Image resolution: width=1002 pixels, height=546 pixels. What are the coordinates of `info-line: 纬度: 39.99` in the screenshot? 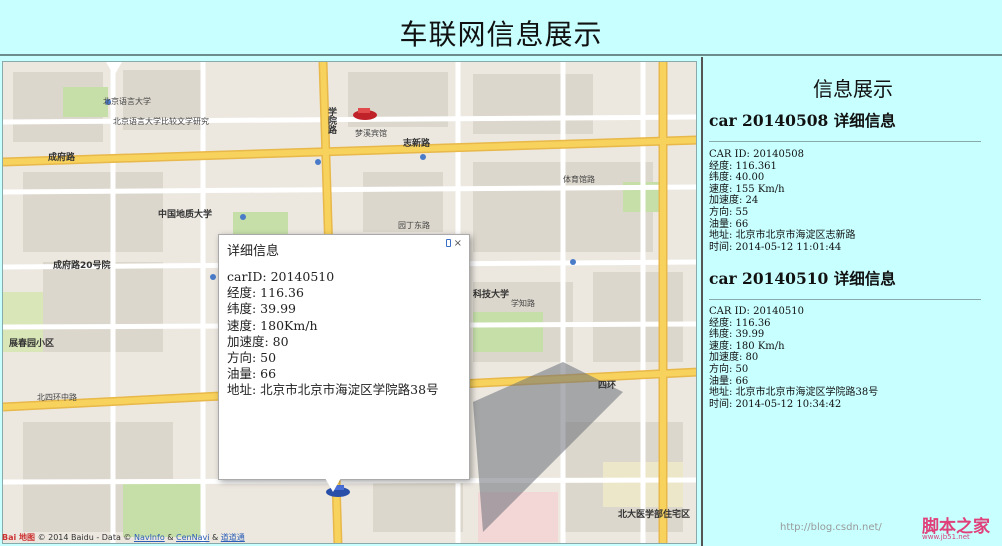 It's located at (261, 309).